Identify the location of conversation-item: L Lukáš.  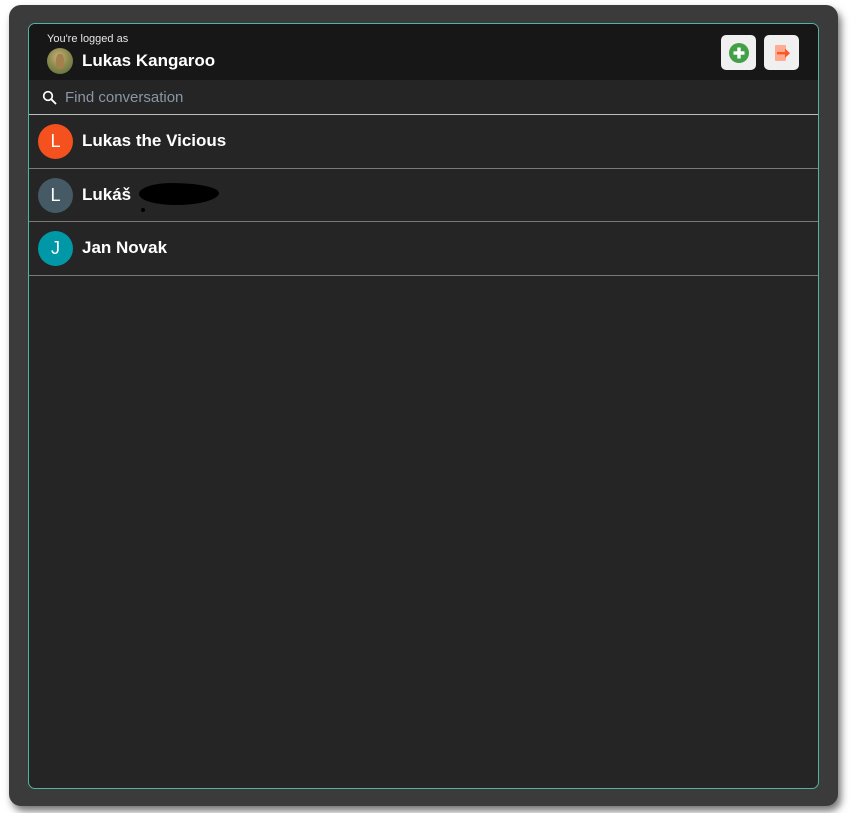
(423, 195).